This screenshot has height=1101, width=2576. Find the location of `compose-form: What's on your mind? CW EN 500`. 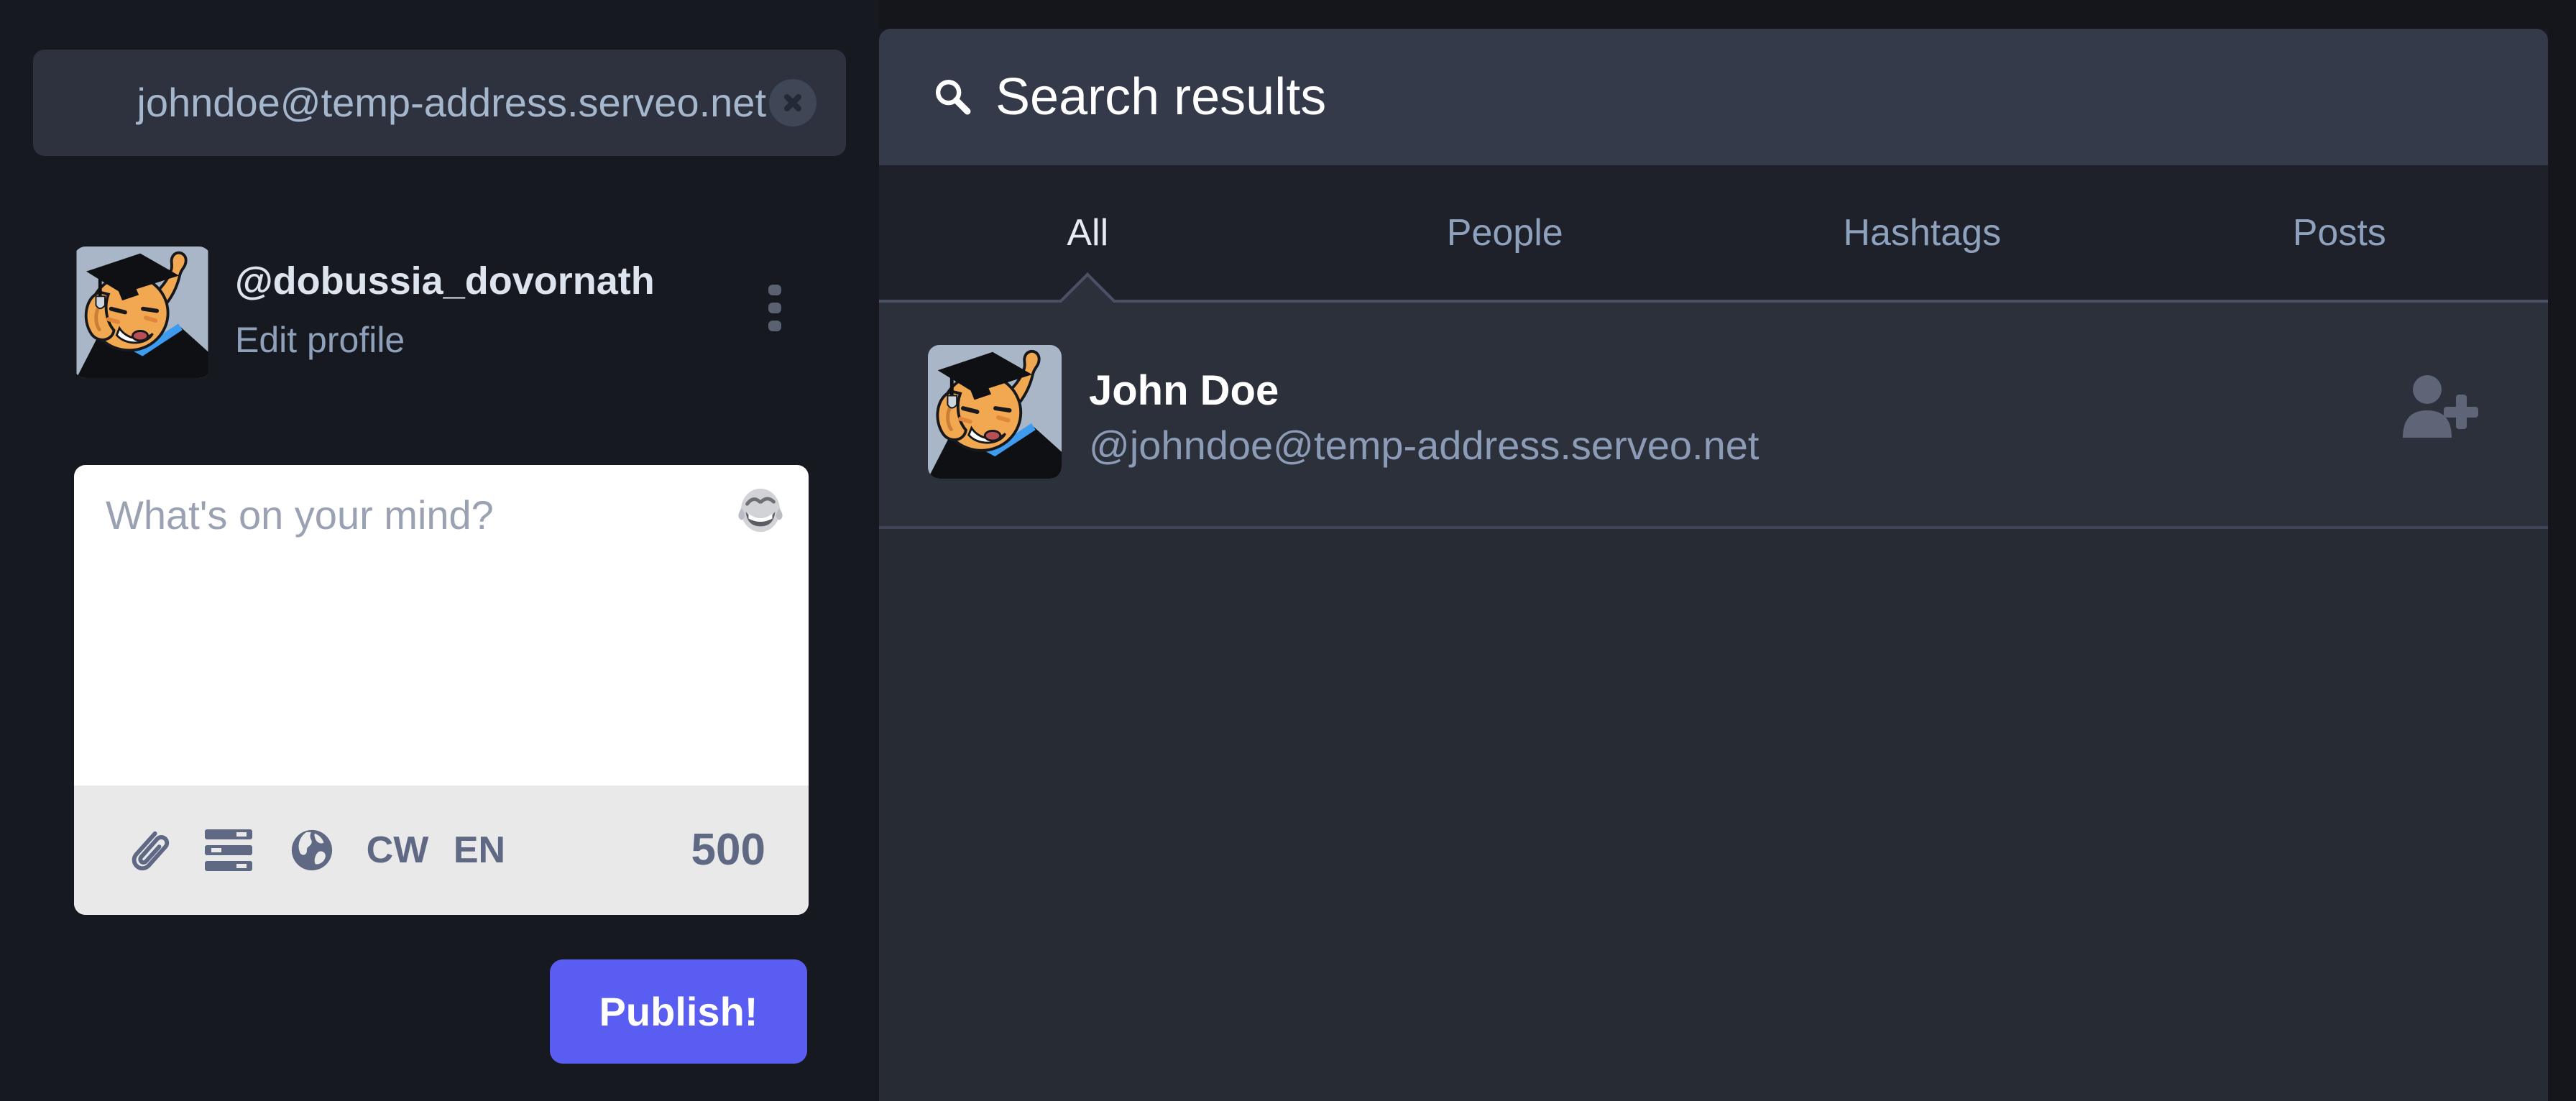

compose-form: What's on your mind? CW EN 500 is located at coordinates (441, 690).